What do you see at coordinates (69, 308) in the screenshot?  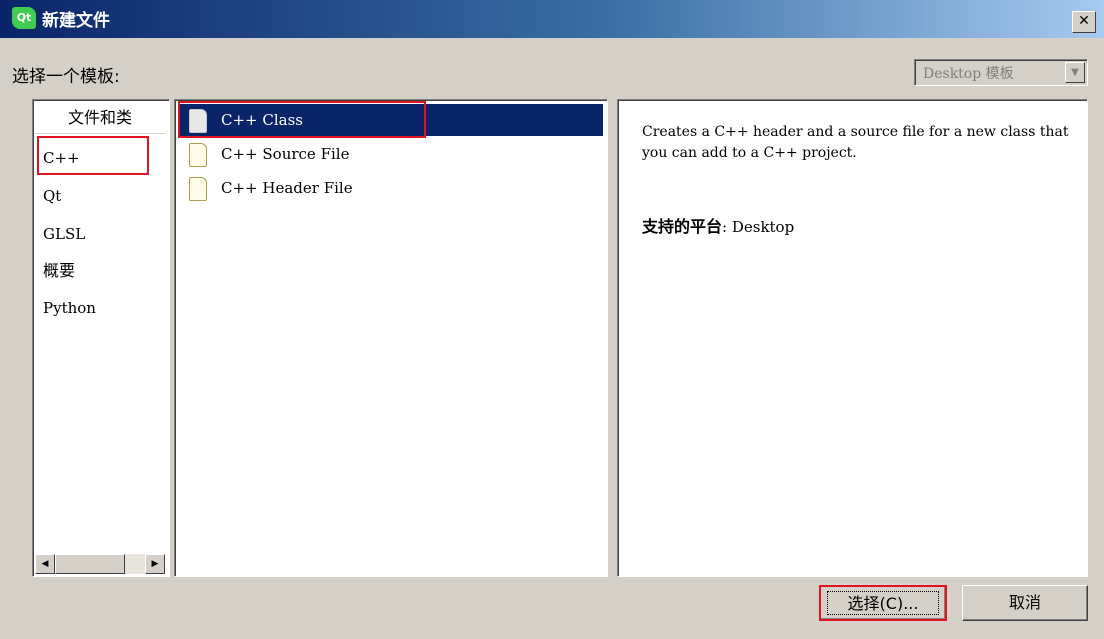 I see `category-item-python: Python` at bounding box center [69, 308].